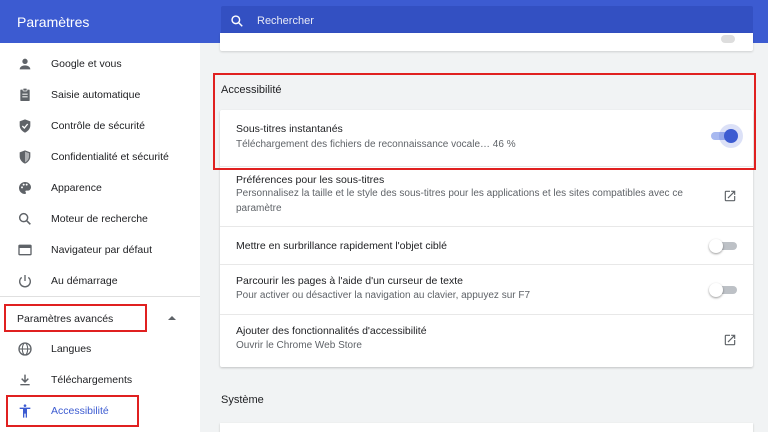  I want to click on sidebar-item-label: Navigateur par défaut, so click(101, 250).